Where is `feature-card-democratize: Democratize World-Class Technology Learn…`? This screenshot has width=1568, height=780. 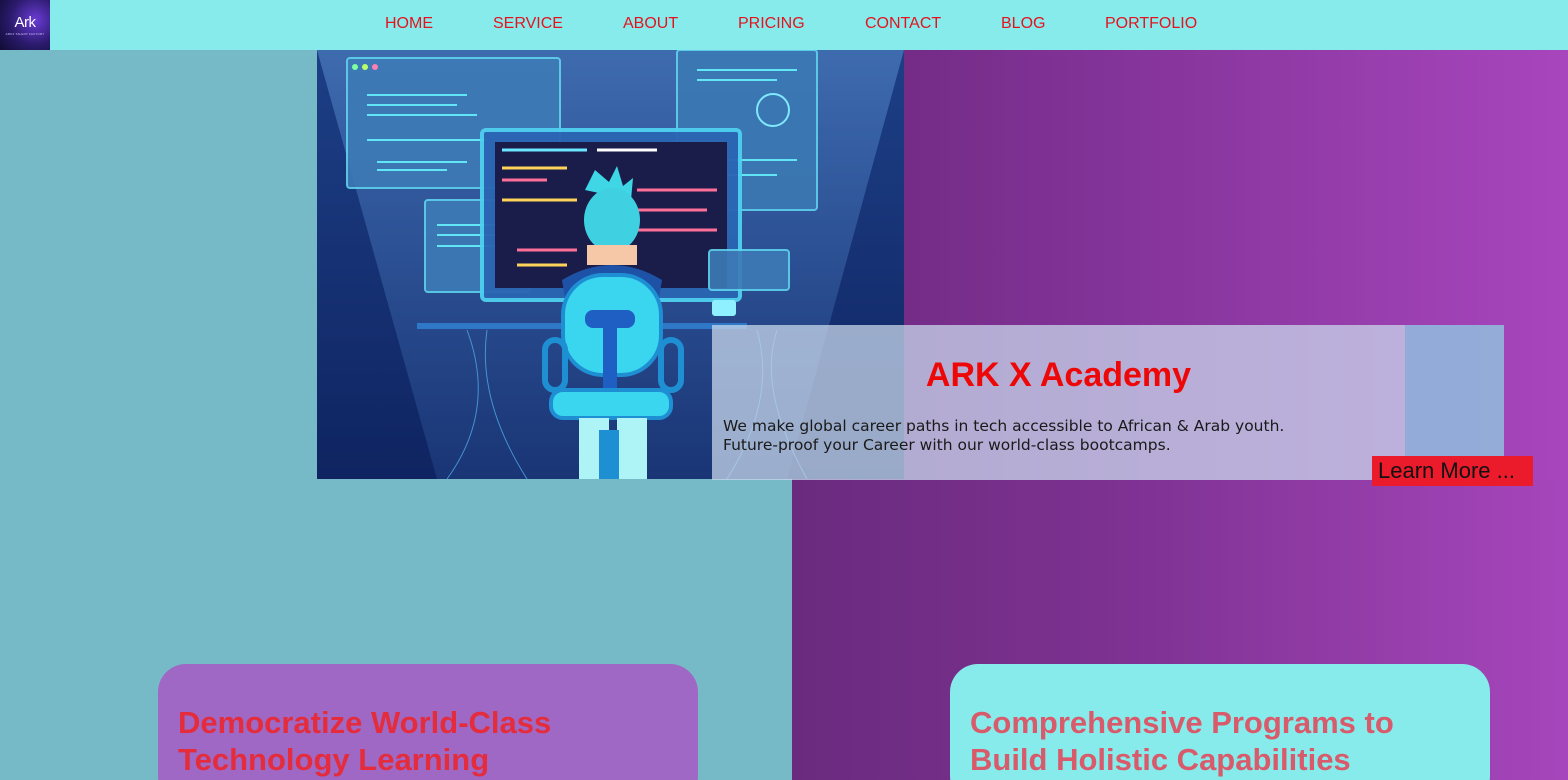
feature-card-democratize: Democratize World-Class Technology Learn… is located at coordinates (428, 722).